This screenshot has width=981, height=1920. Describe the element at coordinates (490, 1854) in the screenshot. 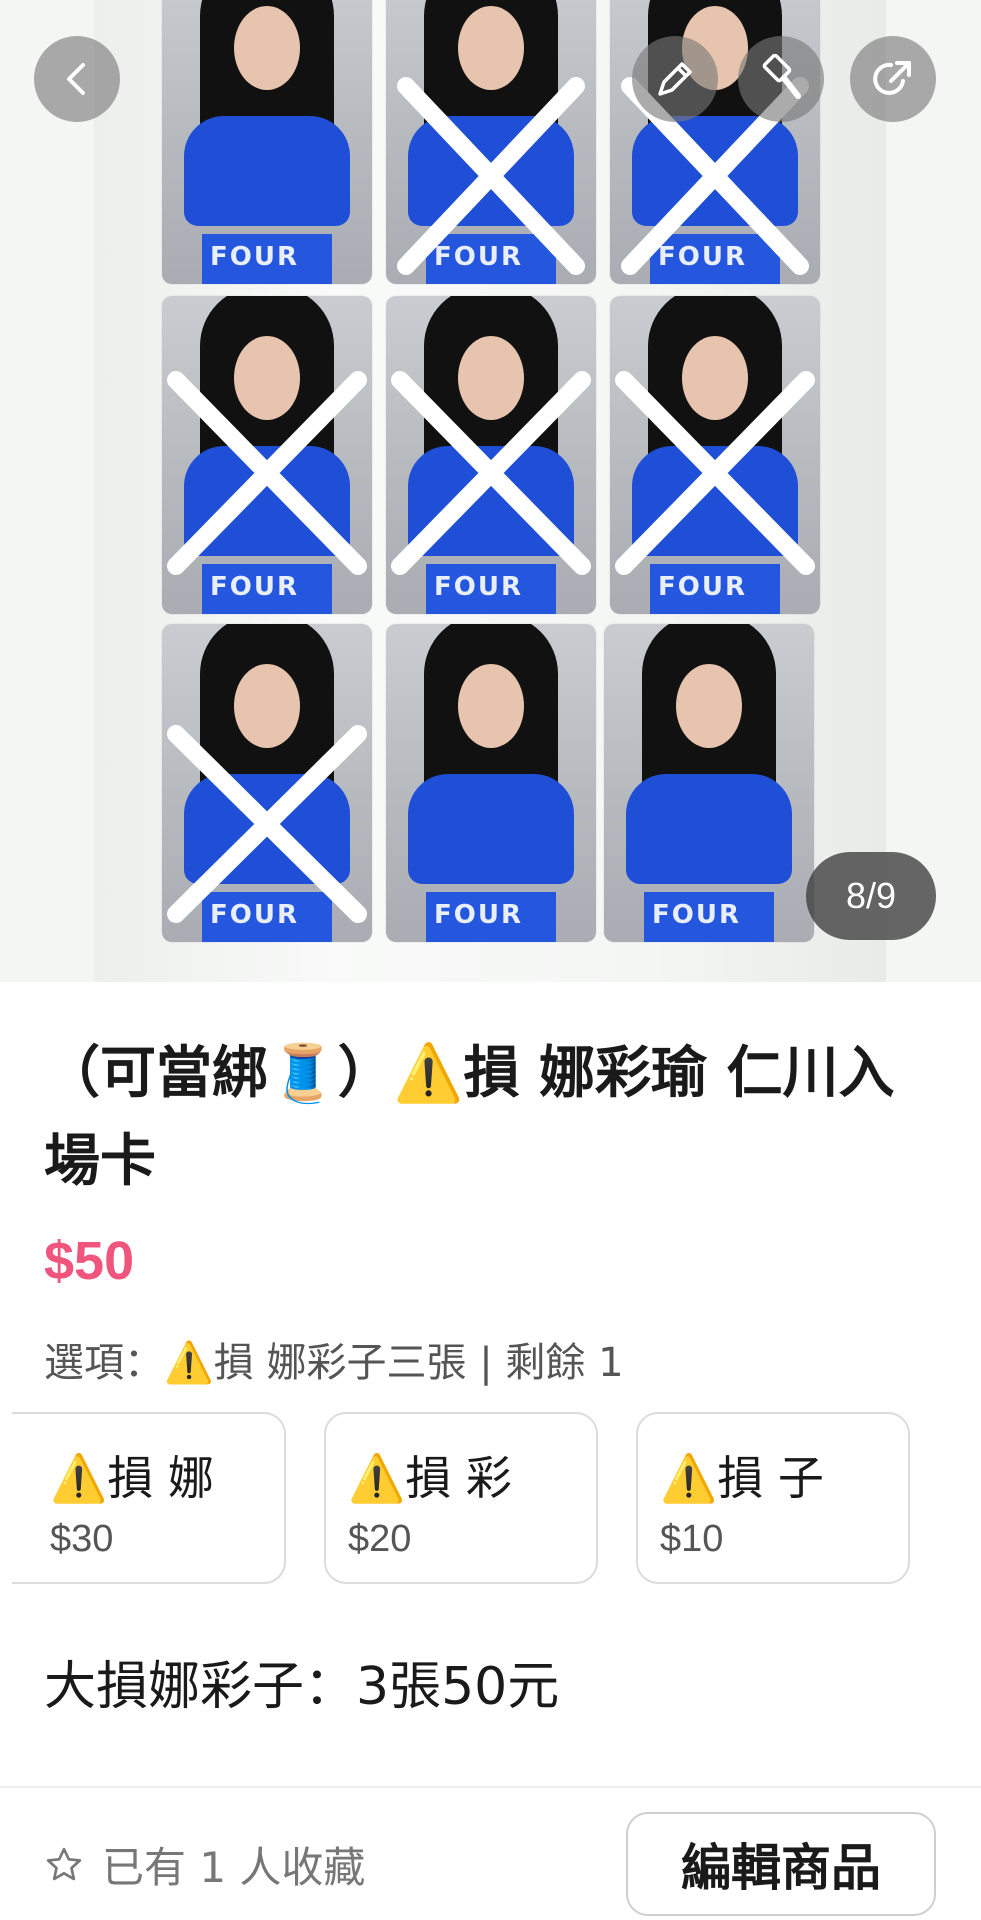

I see `bottom-action-bar: 已有 1 人收藏 編輯商品` at that location.